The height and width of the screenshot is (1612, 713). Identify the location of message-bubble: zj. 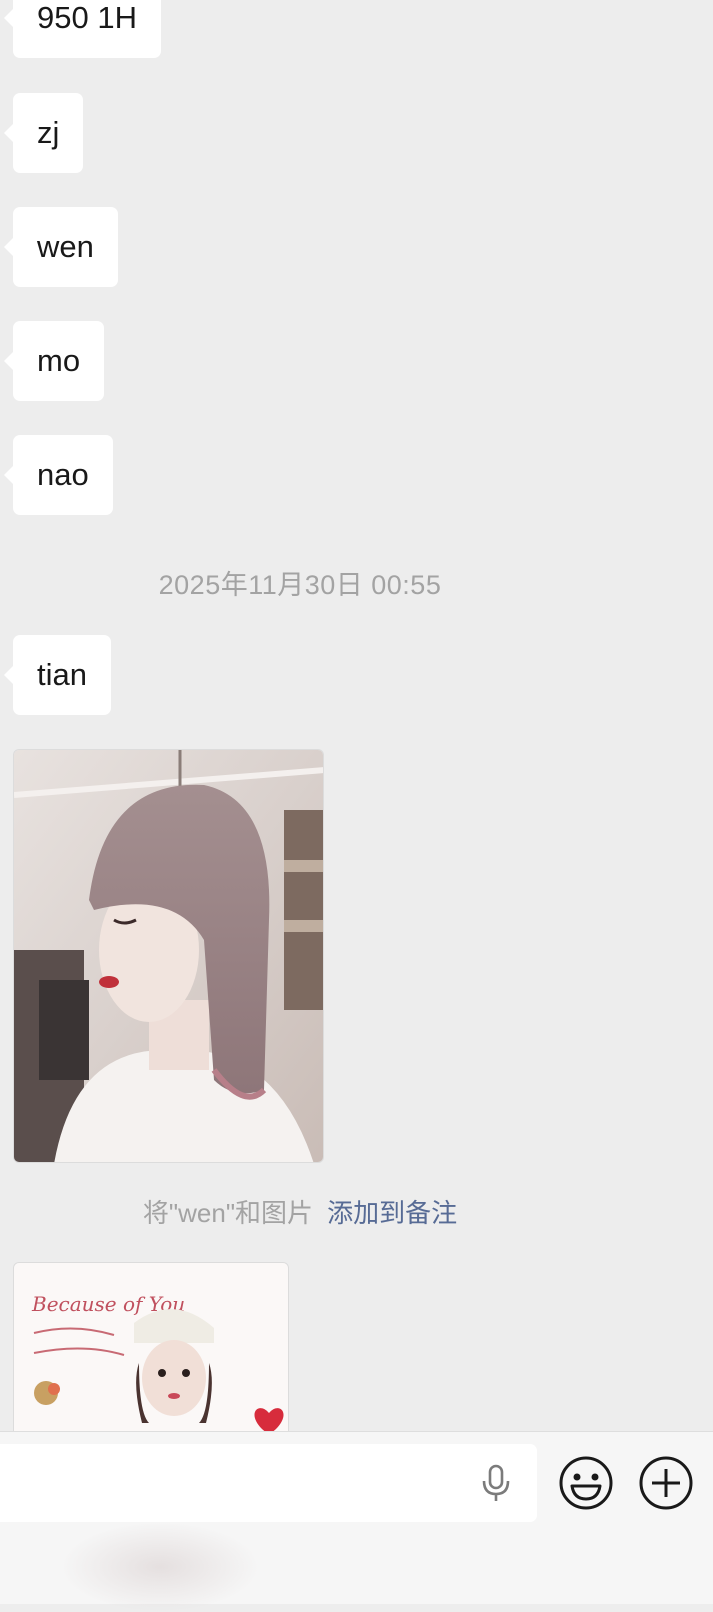
(43, 133).